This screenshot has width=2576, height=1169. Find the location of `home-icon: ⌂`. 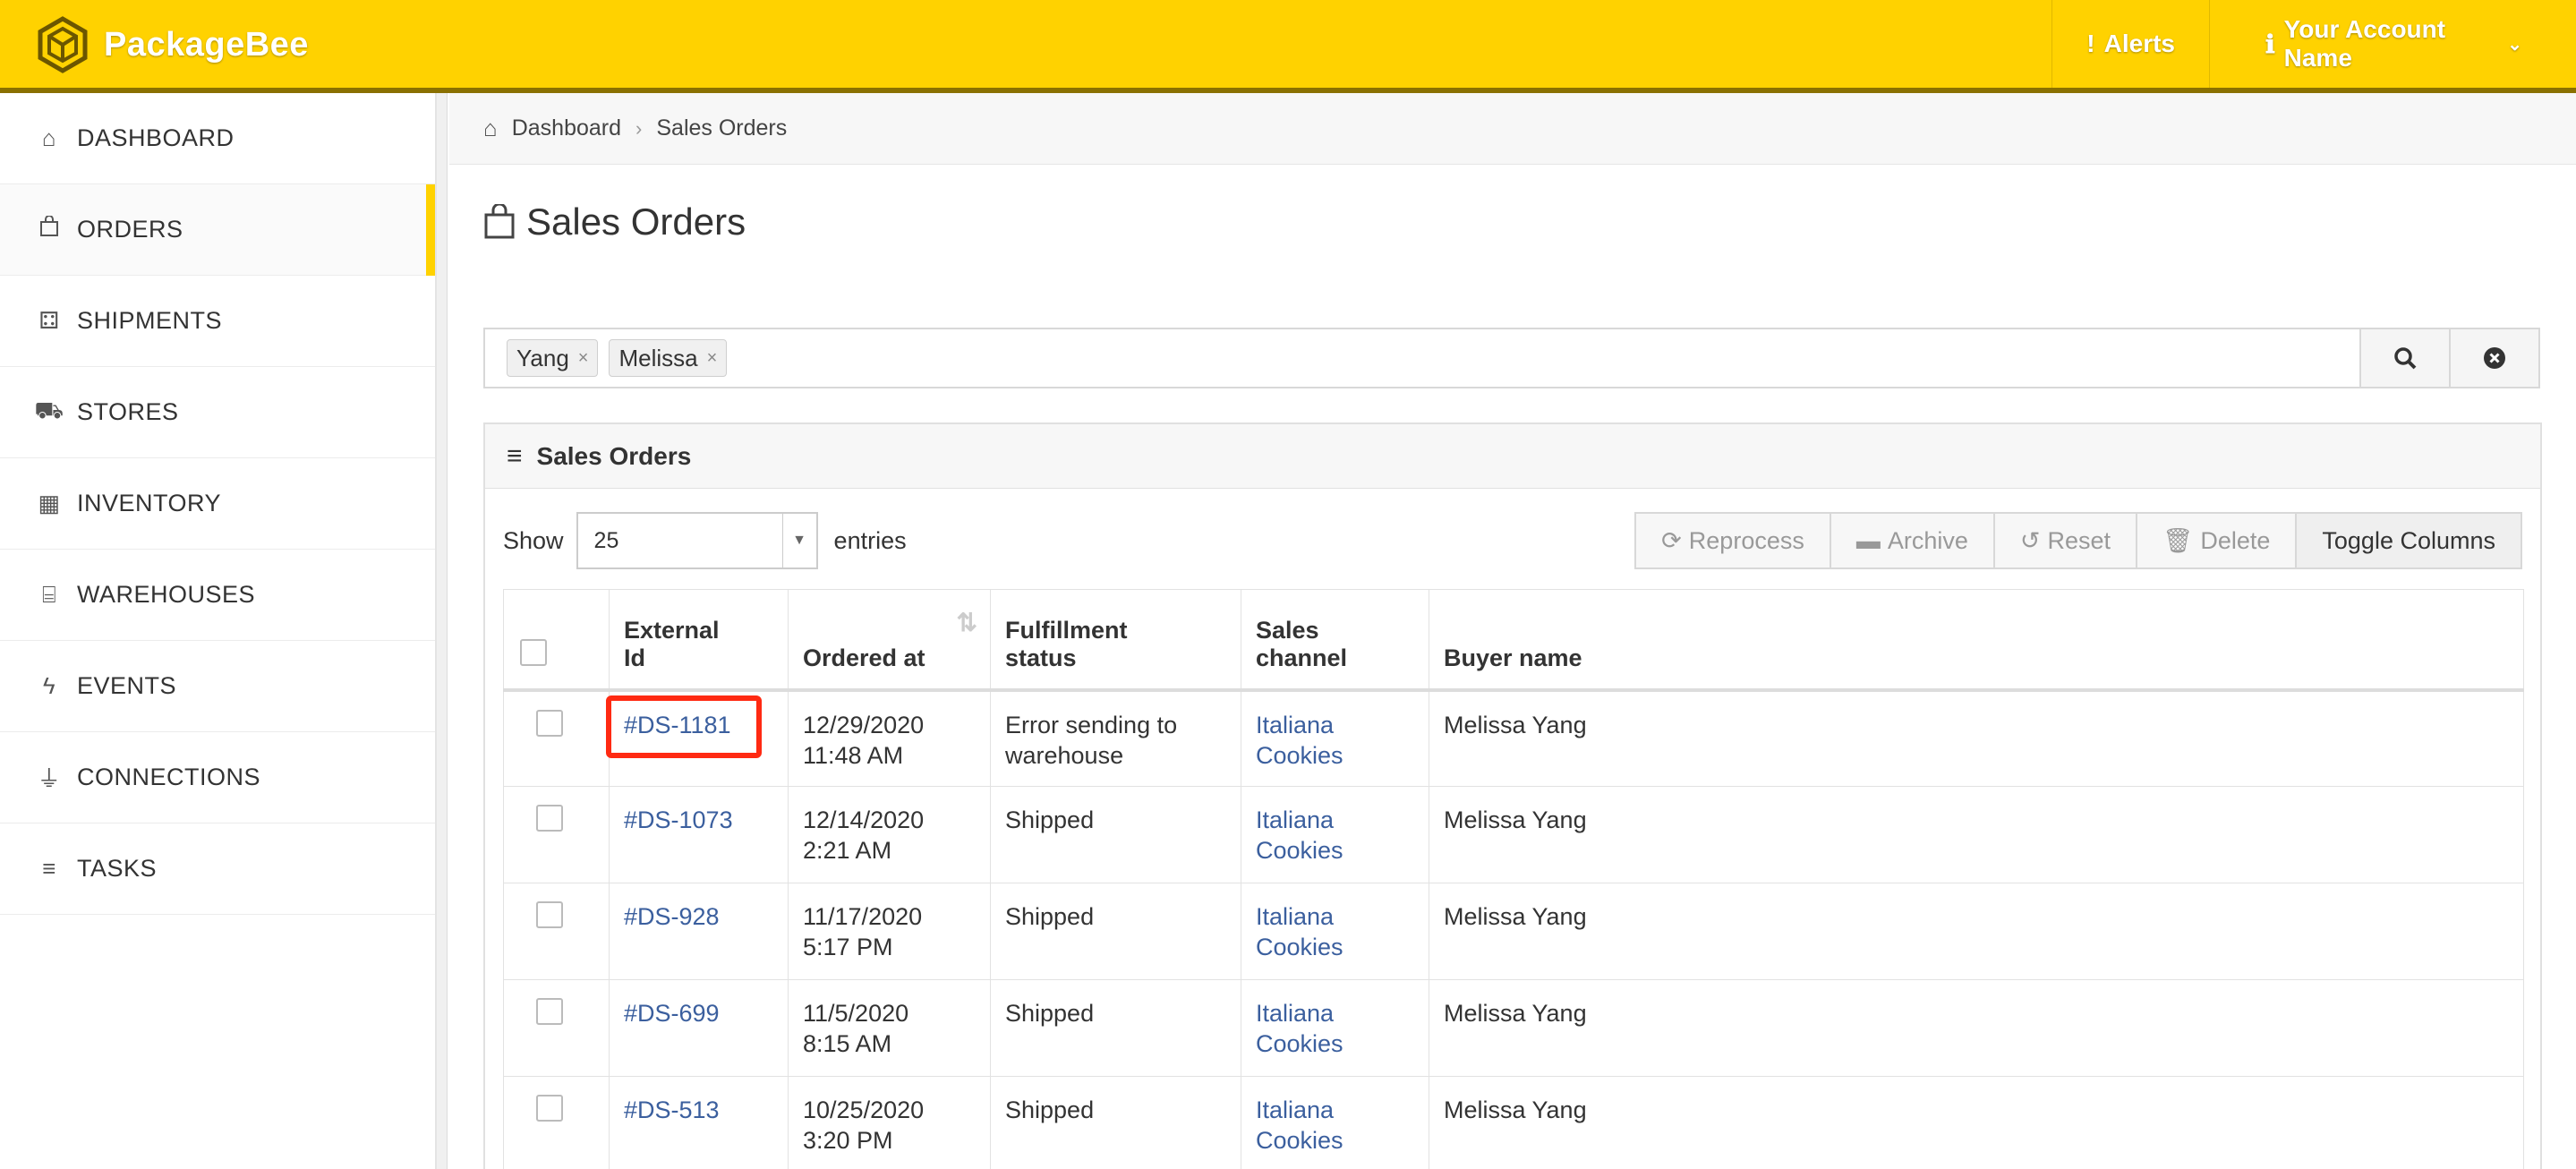

home-icon: ⌂ is located at coordinates (490, 128).